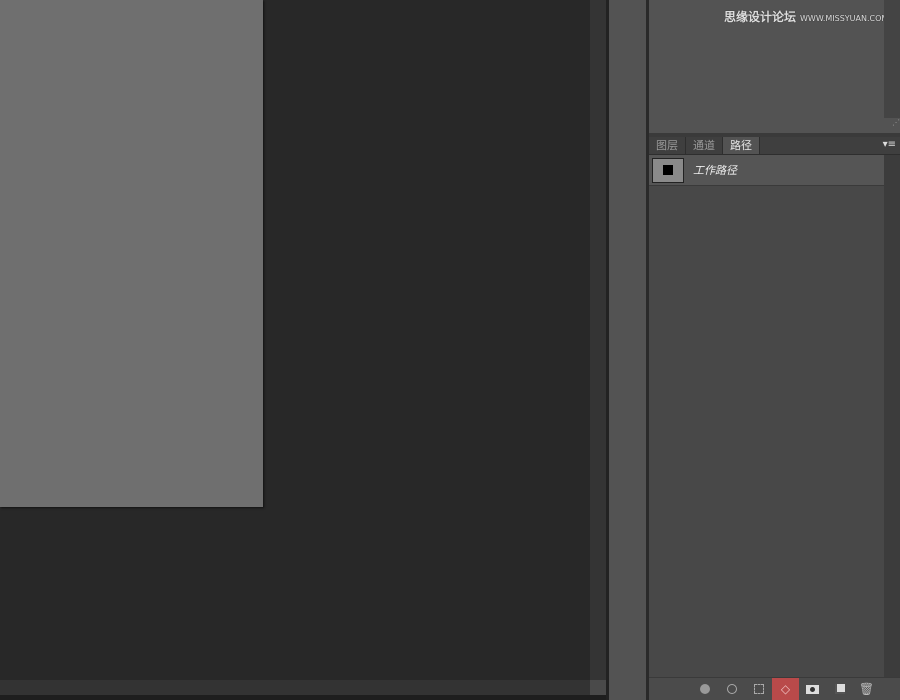 Image resolution: width=900 pixels, height=700 pixels. What do you see at coordinates (295, 687) in the screenshot?
I see `canvas-horizontal-scrollbar` at bounding box center [295, 687].